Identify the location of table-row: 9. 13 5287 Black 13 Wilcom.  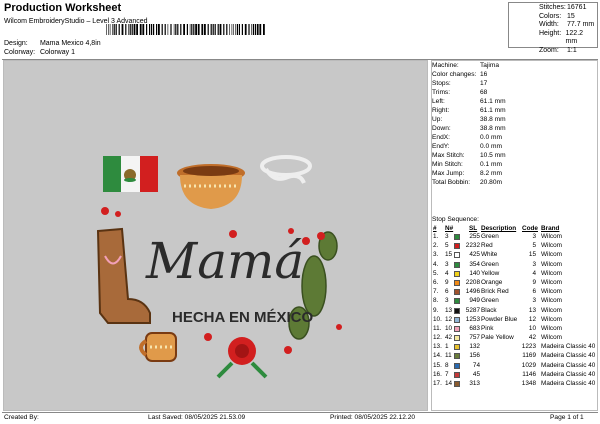
(515, 311).